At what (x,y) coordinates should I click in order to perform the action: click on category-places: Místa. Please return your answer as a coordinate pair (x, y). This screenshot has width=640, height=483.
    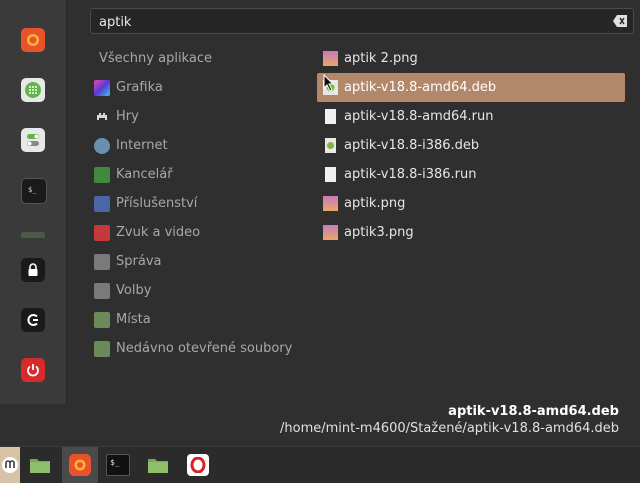
    Looking at the image, I should click on (199, 319).